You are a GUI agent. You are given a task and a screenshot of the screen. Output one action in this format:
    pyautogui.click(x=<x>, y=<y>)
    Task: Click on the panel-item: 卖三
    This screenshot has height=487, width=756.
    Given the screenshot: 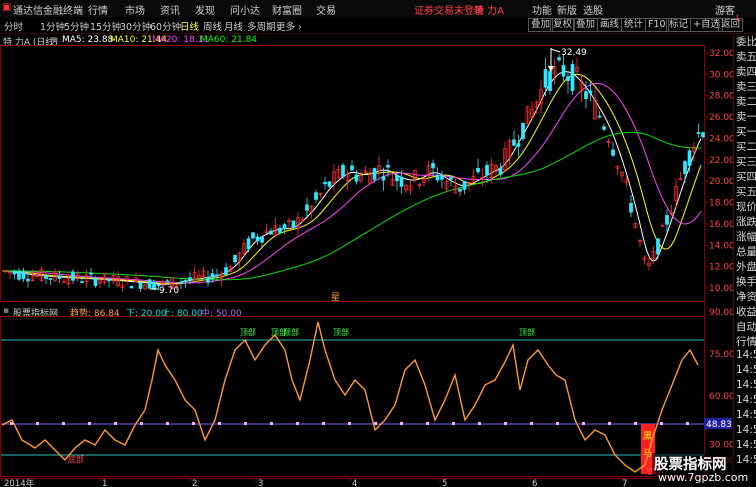 What is the action you would take?
    pyautogui.click(x=746, y=87)
    